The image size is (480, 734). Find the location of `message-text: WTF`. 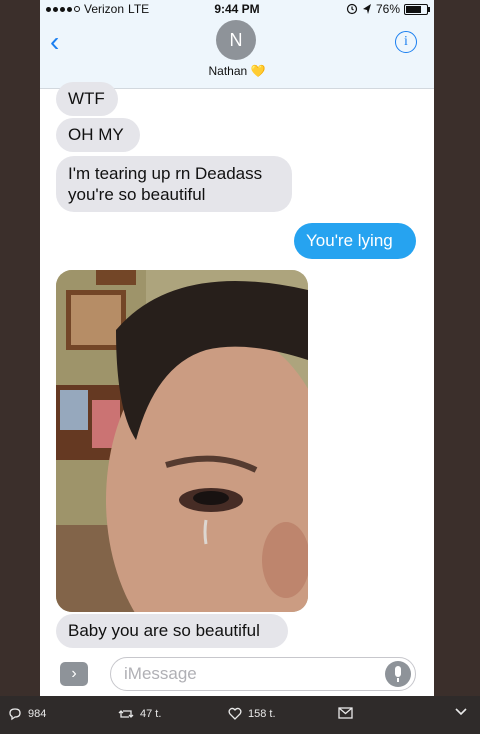

message-text: WTF is located at coordinates (86, 98).